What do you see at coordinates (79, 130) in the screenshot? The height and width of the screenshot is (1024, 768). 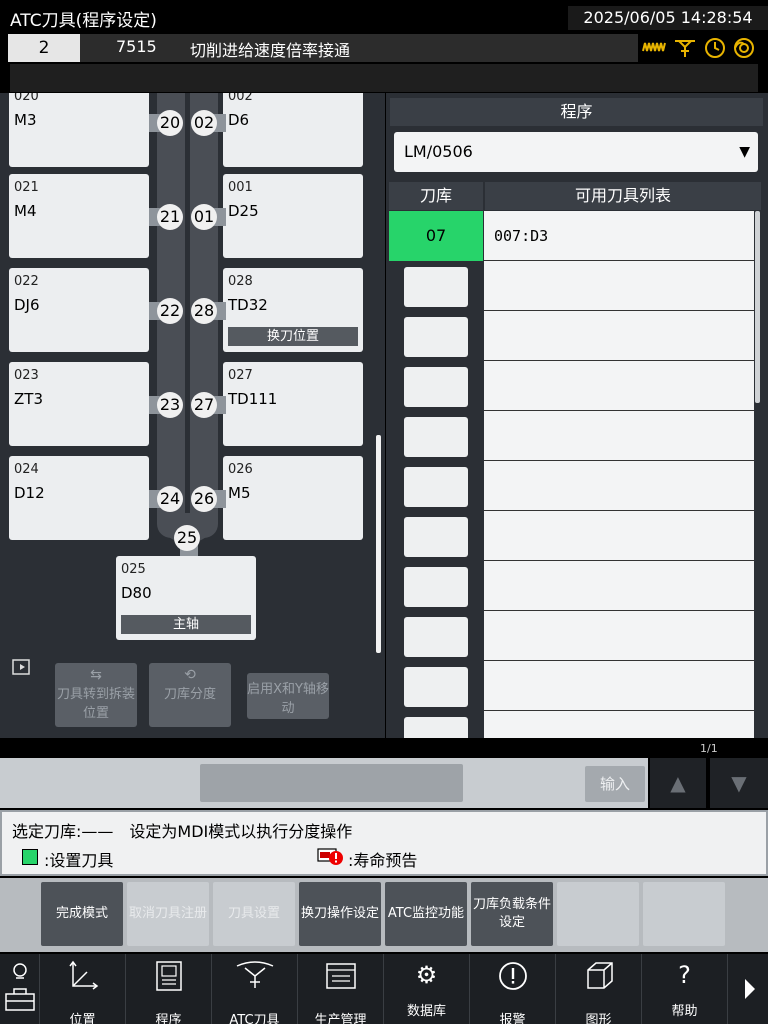 I see `tool-card: 020 M3` at bounding box center [79, 130].